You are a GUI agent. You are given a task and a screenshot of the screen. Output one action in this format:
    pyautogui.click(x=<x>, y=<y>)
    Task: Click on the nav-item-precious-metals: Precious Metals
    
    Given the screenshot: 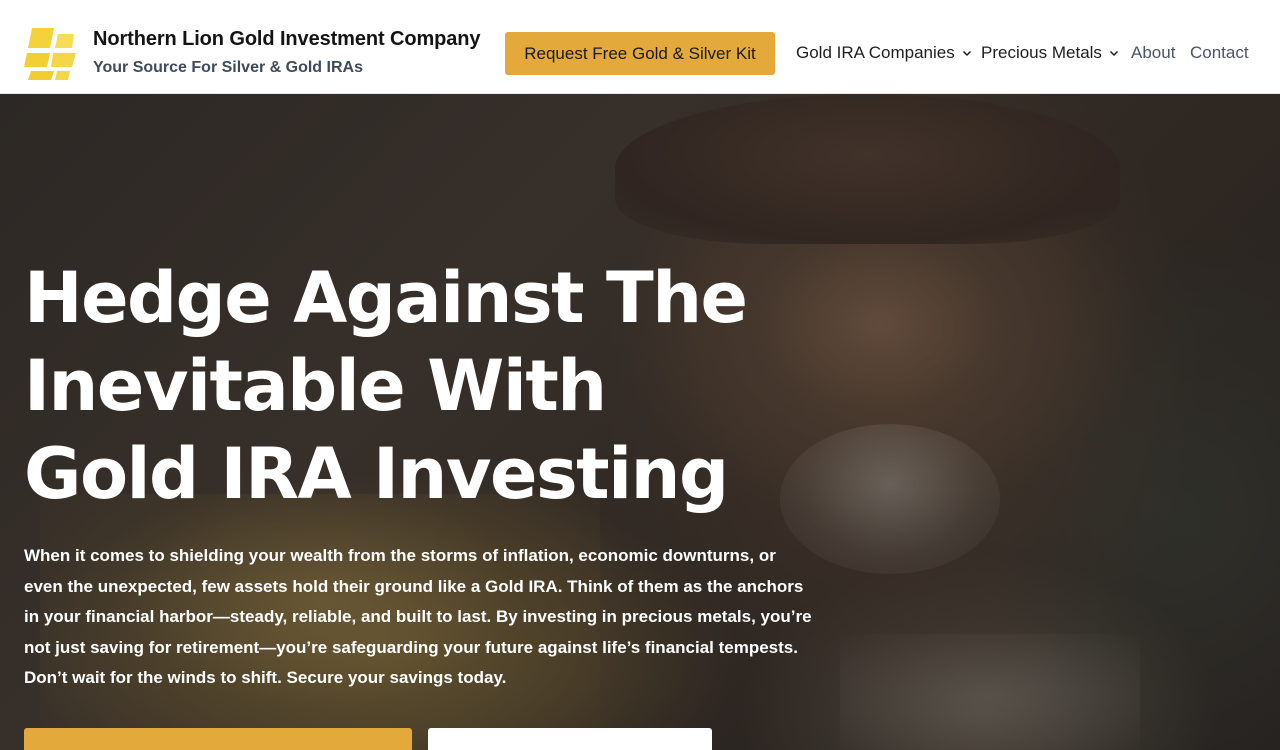 What is the action you would take?
    pyautogui.click(x=1050, y=53)
    